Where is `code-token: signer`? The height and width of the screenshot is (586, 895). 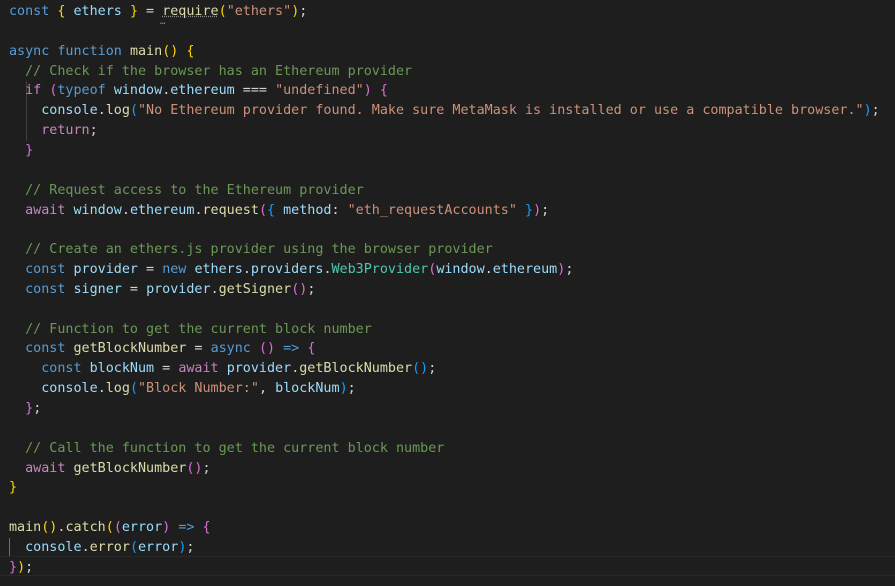 code-token: signer is located at coordinates (97, 289).